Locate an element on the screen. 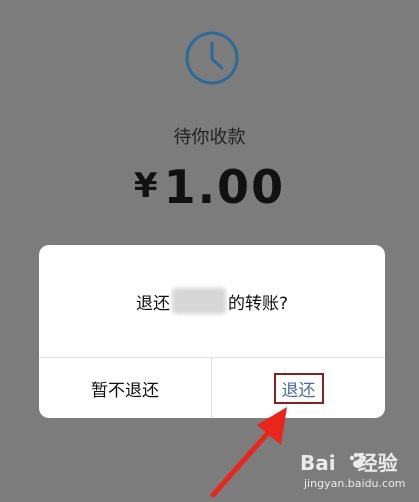  status-text: 待你收款 is located at coordinates (209, 137).